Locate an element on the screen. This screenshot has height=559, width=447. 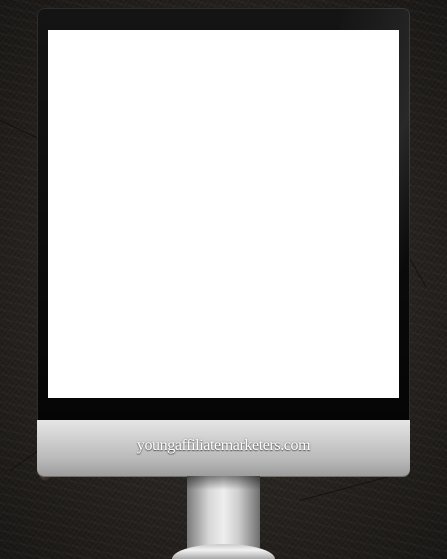
monitor-chin: youngaffiliatemarketers.com is located at coordinates (223, 448).